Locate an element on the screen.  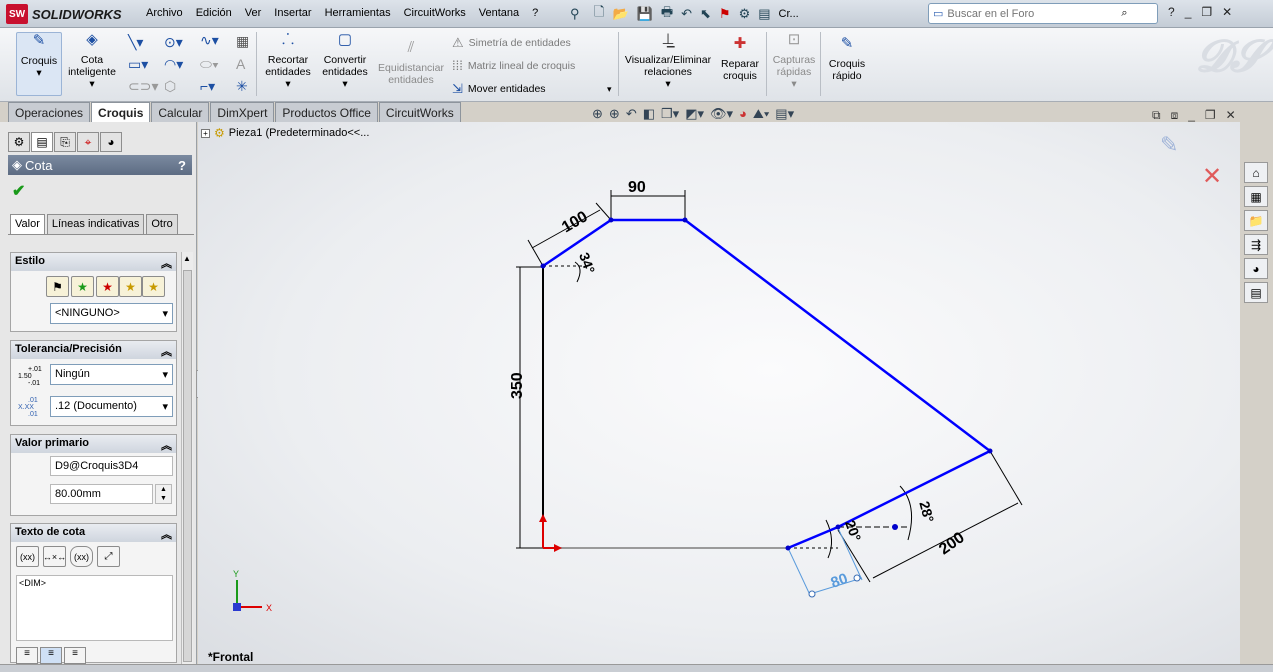
tab-dimxpert: DimXpert is located at coordinates (242, 112).